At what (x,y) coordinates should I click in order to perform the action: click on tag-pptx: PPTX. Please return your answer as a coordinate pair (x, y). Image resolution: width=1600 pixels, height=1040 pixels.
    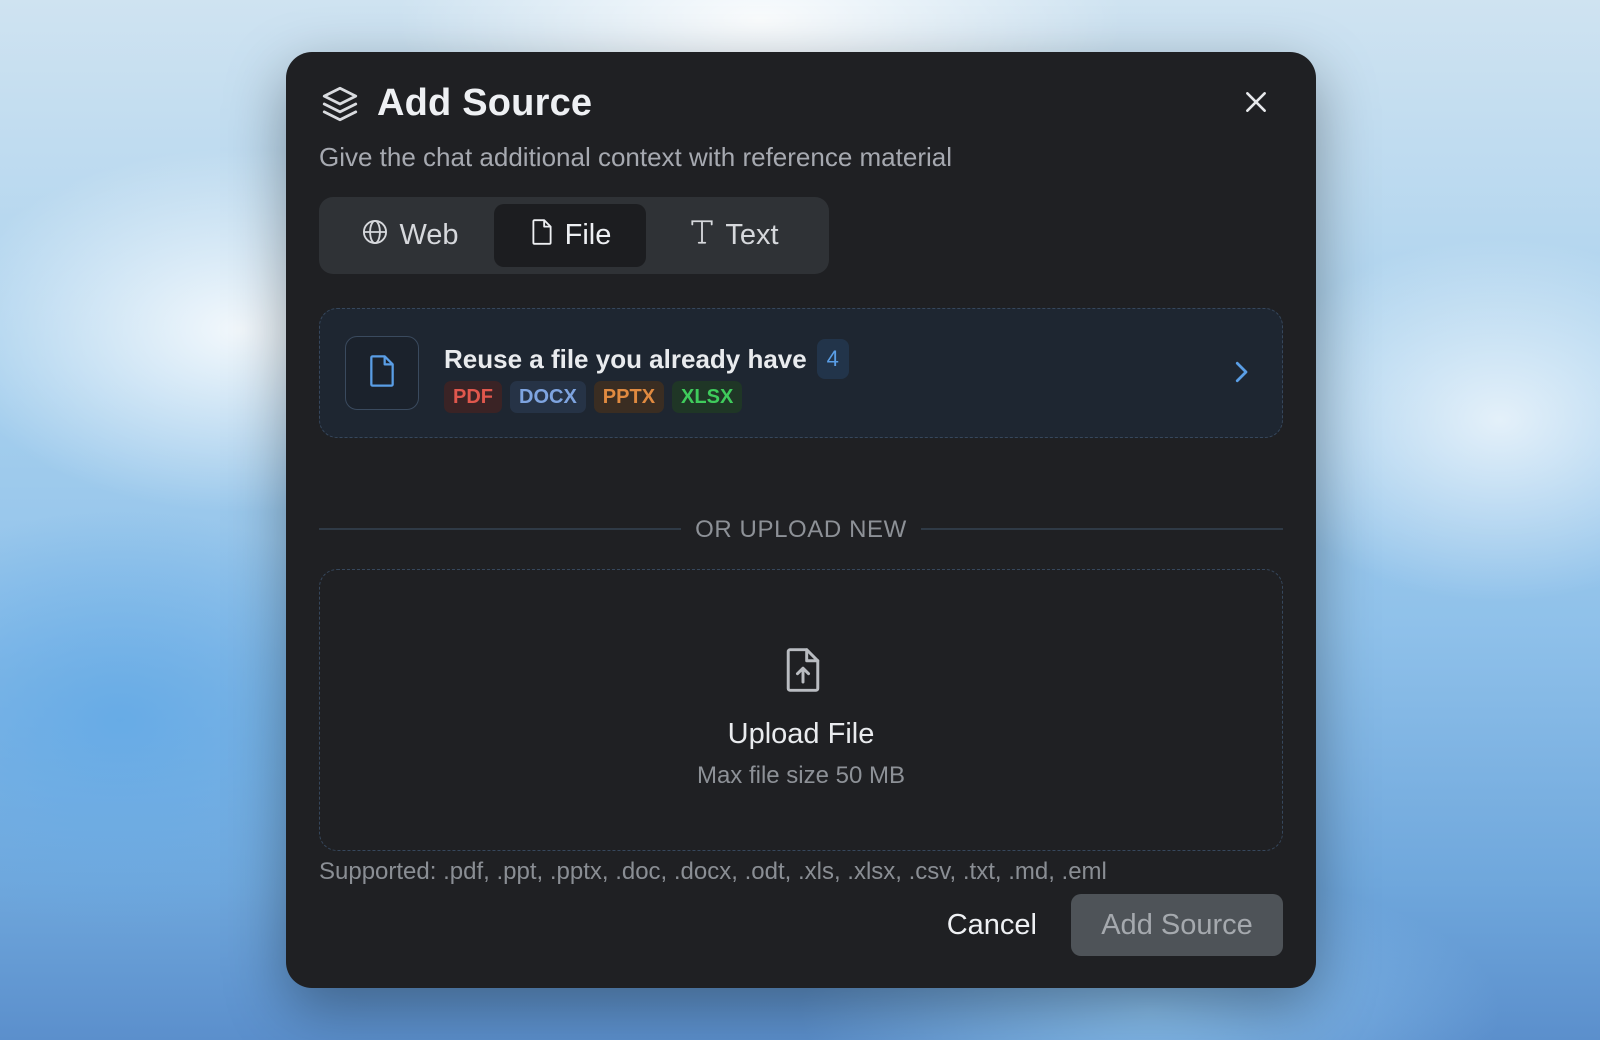
    Looking at the image, I should click on (629, 397).